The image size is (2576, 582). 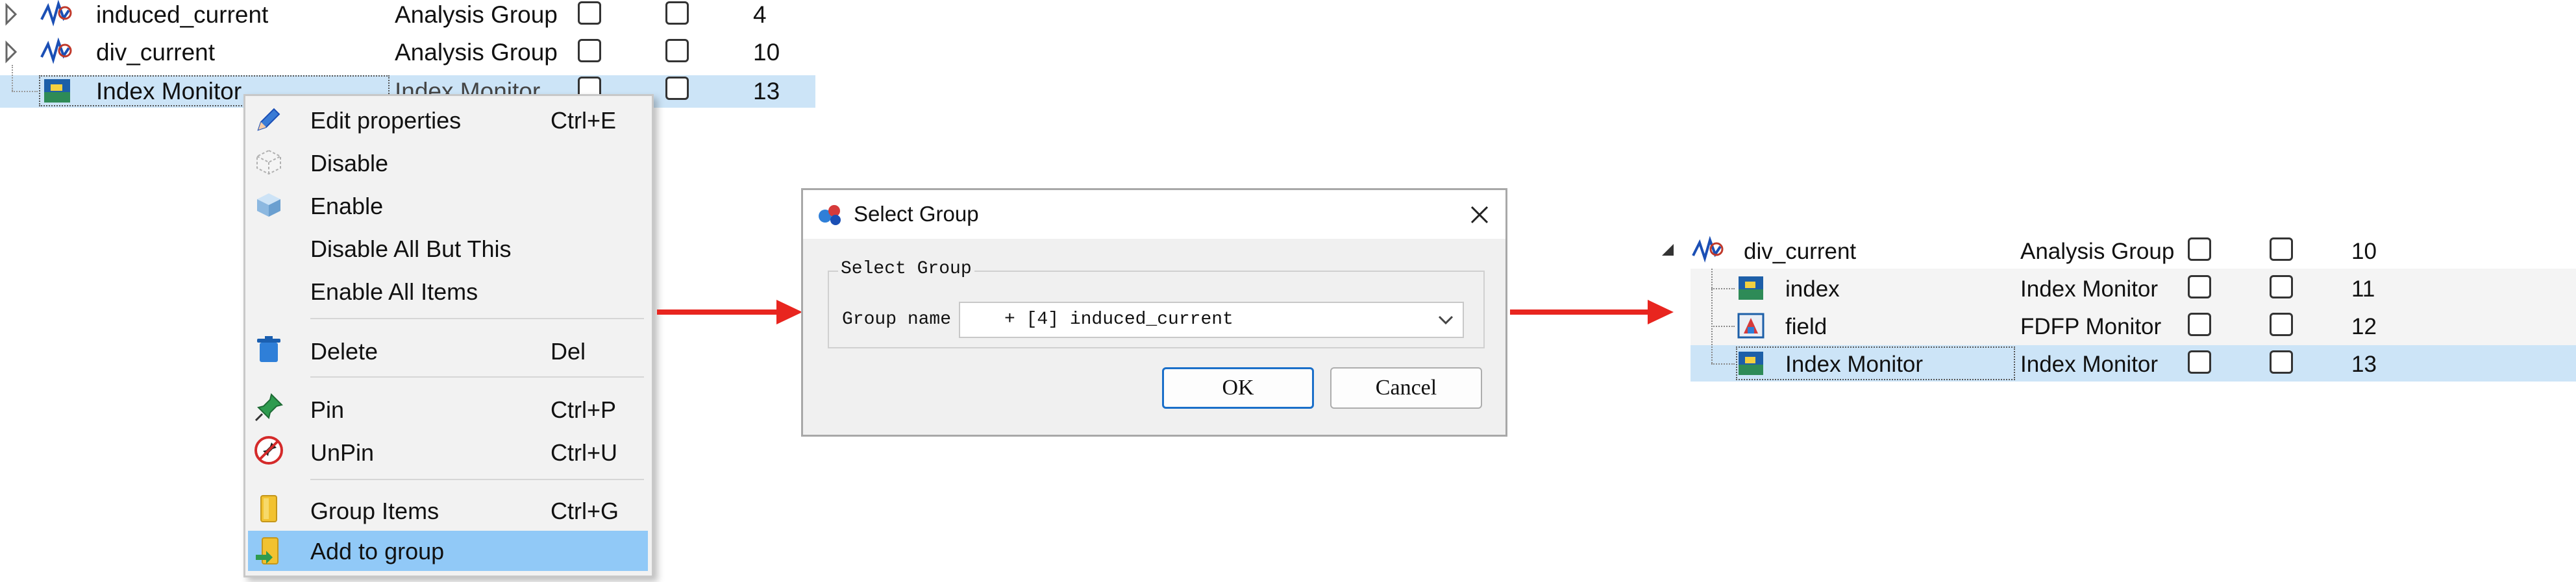 What do you see at coordinates (268, 451) in the screenshot?
I see `unpin-icon` at bounding box center [268, 451].